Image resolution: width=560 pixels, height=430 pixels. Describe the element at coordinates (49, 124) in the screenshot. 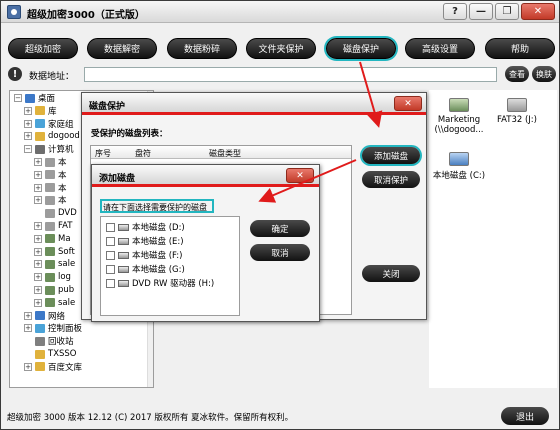

I see `tree-item: + 家庭组` at that location.